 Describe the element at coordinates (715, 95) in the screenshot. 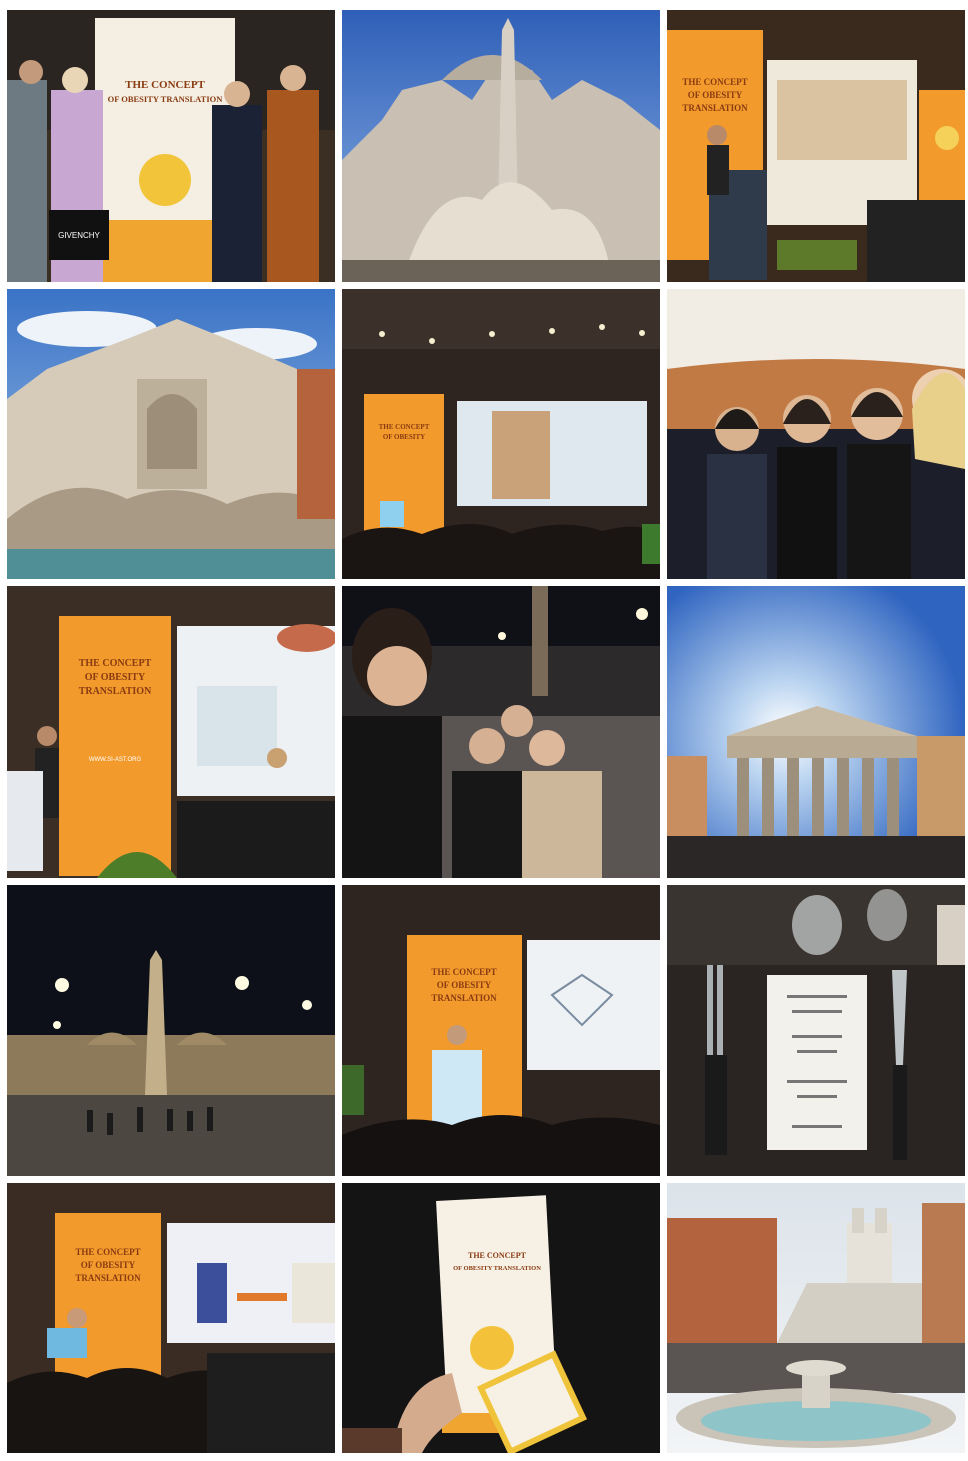

I see `banner-line-2: OF OBESITY` at that location.